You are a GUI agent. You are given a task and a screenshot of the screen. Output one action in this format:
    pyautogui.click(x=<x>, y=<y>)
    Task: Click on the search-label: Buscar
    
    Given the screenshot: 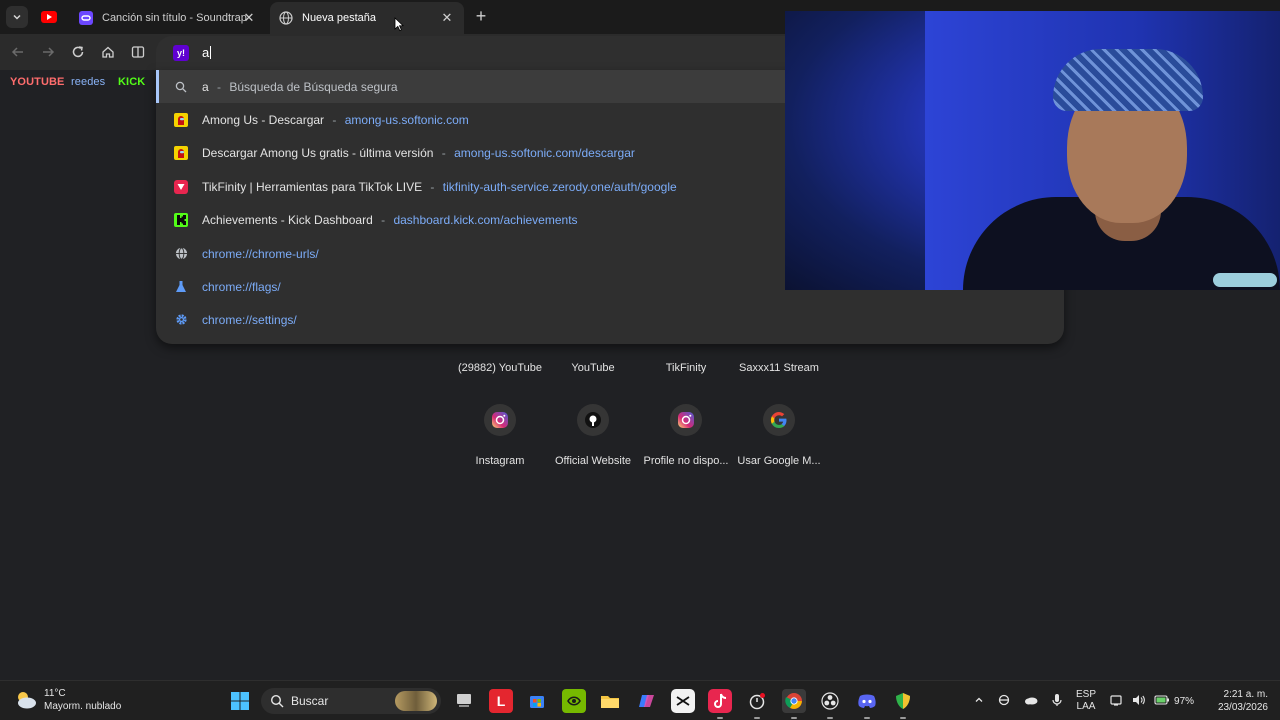 What is the action you would take?
    pyautogui.click(x=310, y=701)
    